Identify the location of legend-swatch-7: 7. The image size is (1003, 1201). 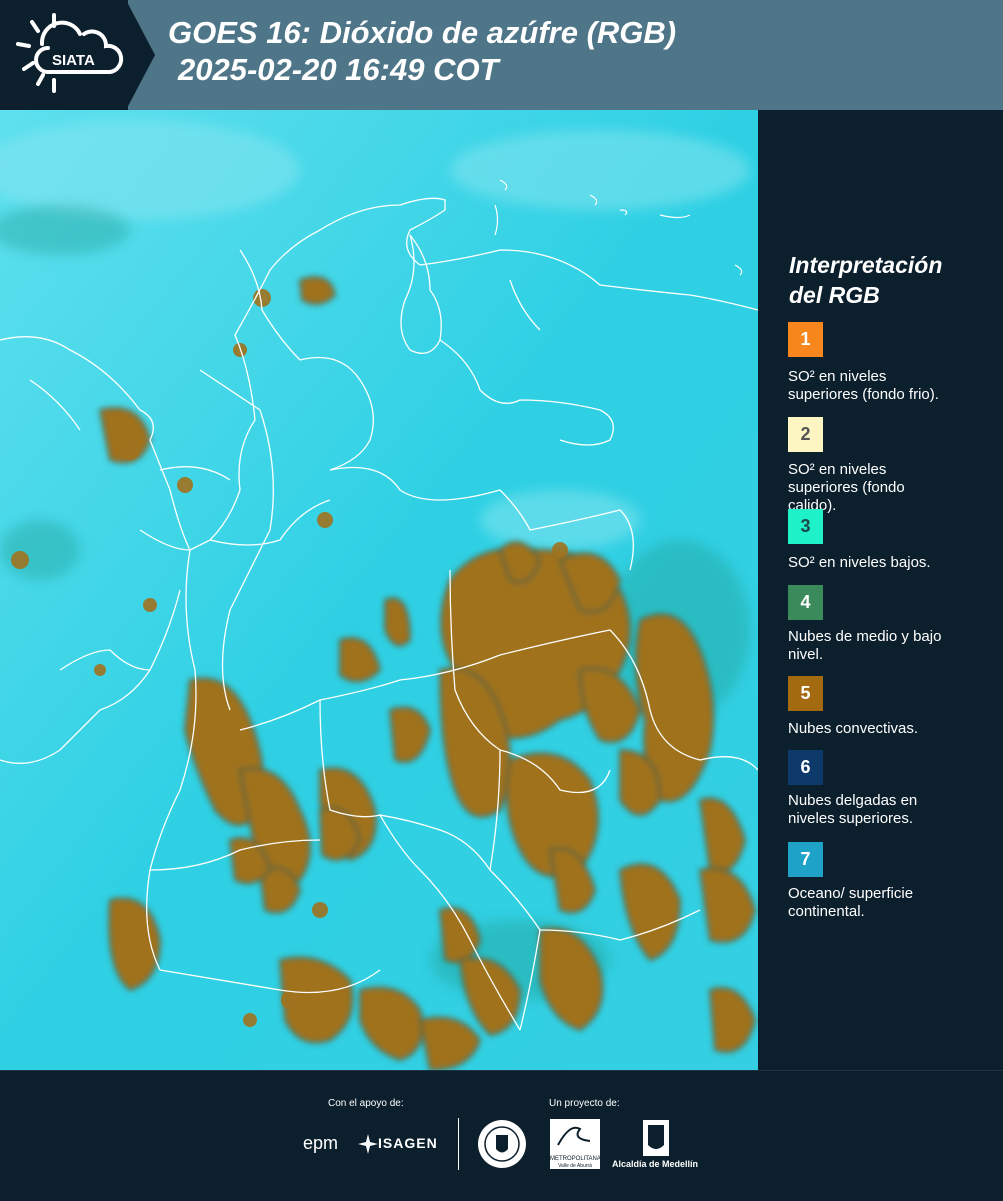
(805, 859).